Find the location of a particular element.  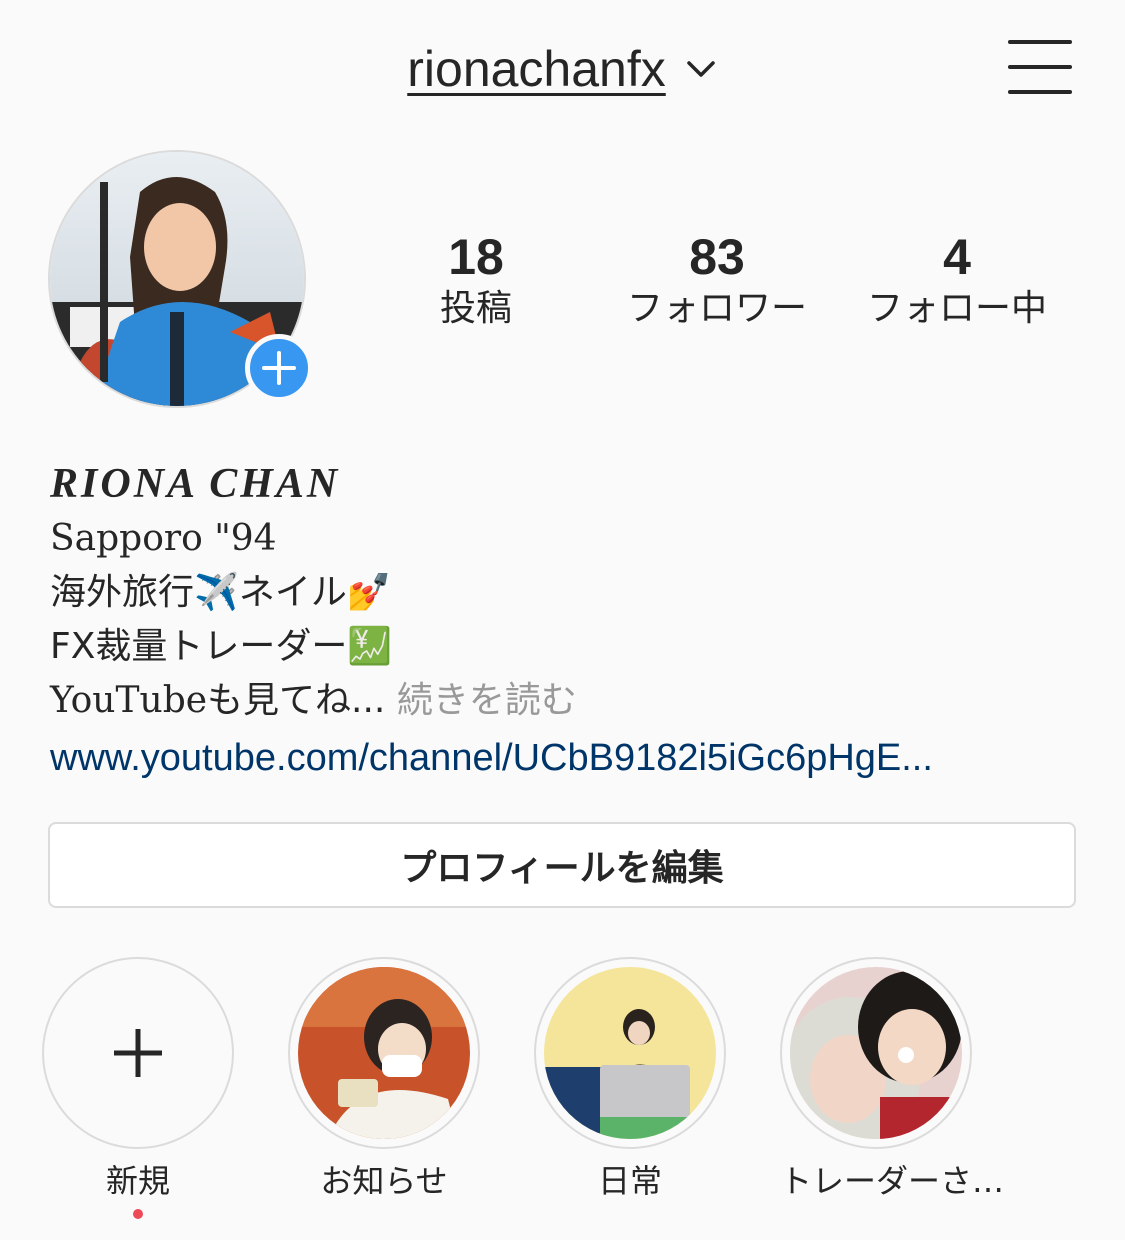

nail-polish-icon: 💅 is located at coordinates (369, 592).